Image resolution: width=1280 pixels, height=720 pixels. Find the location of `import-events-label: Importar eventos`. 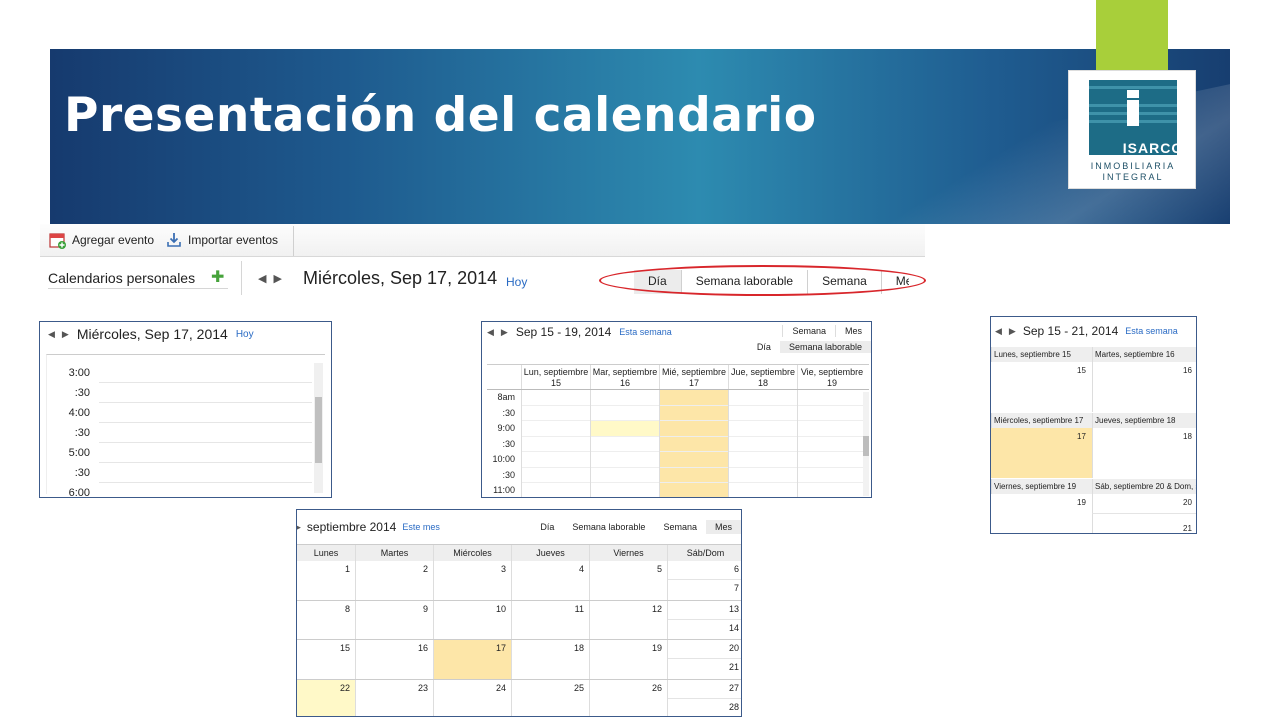

import-events-label: Importar eventos is located at coordinates (233, 240).